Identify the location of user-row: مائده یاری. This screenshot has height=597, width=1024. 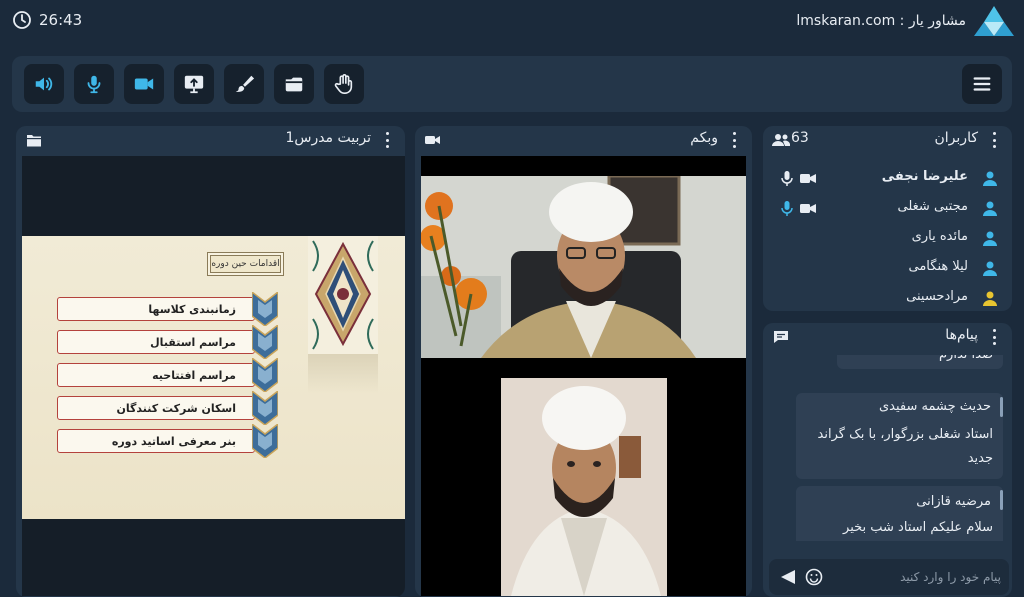
(887, 238).